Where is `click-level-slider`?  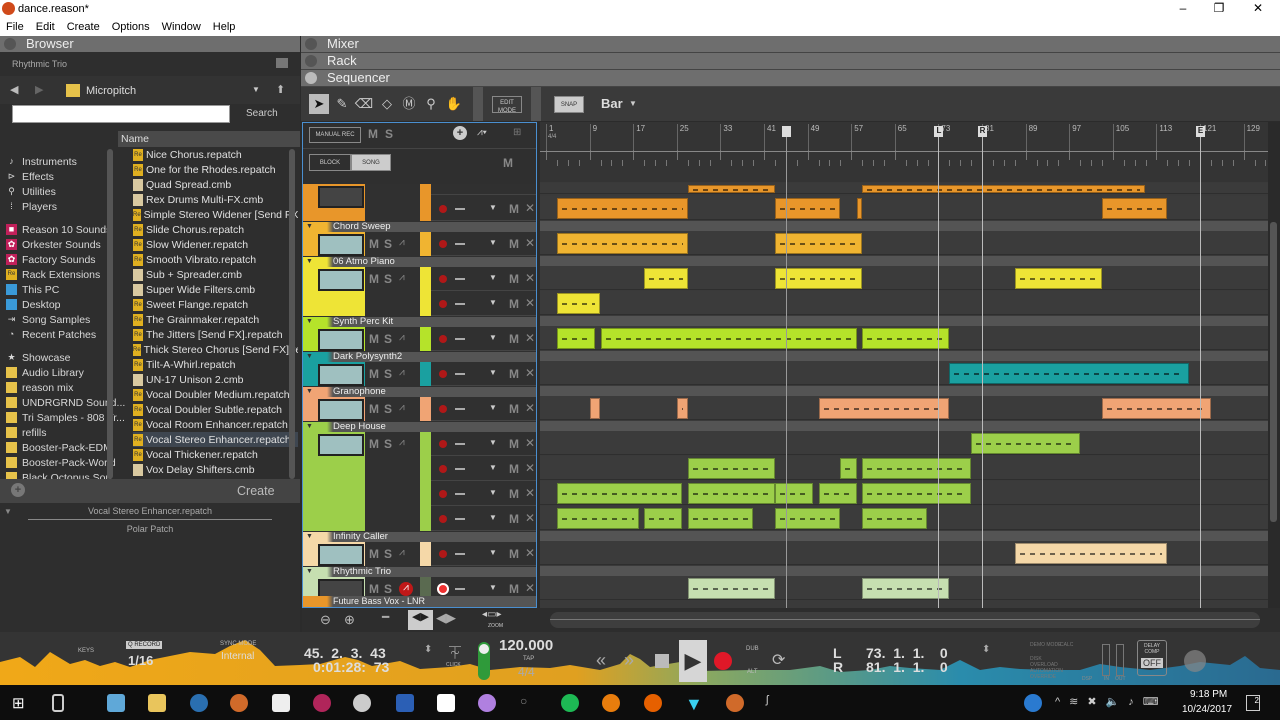
click-level-slider is located at coordinates (484, 661).